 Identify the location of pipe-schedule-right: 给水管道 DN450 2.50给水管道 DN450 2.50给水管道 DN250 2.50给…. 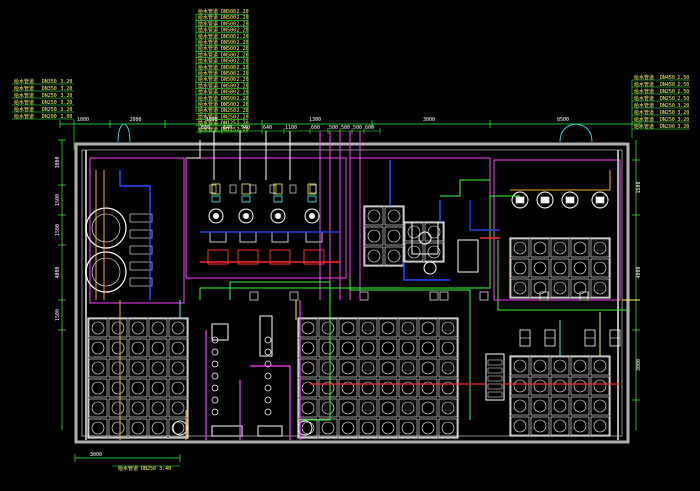
(661, 102).